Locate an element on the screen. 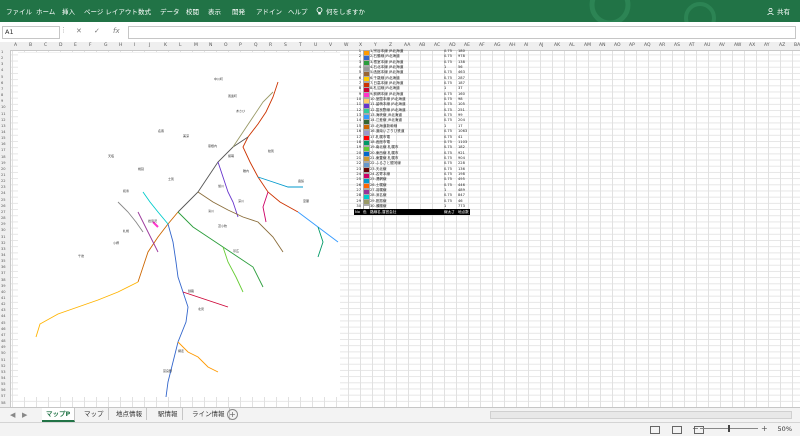 Image resolution: width=800 pixels, height=436 pixels. row-header: 19 is located at coordinates (3, 163).